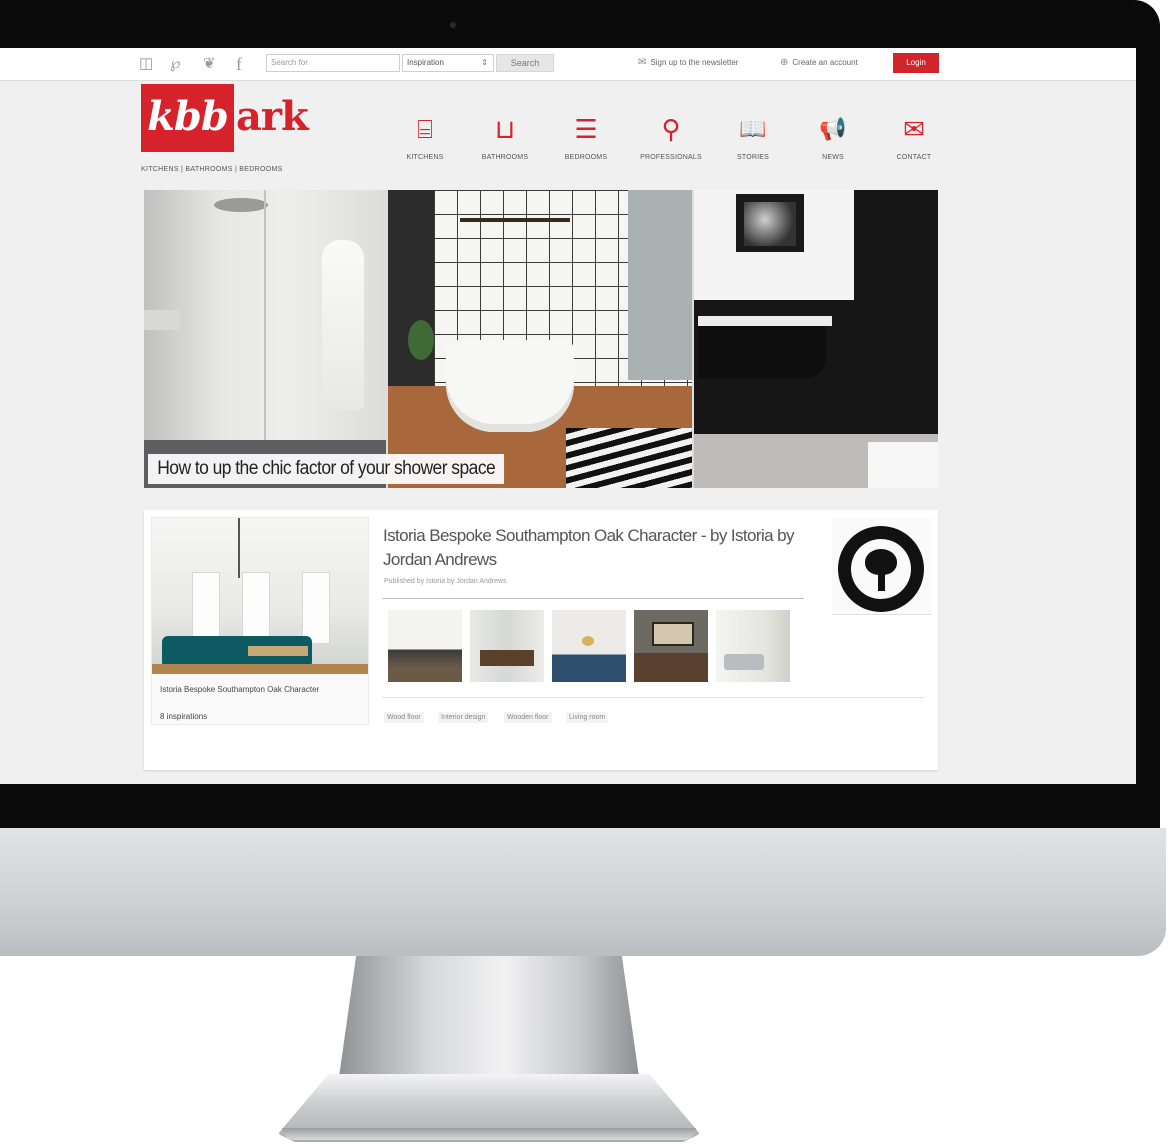  Describe the element at coordinates (673, 634) in the screenshot. I see `framed-prints` at that location.